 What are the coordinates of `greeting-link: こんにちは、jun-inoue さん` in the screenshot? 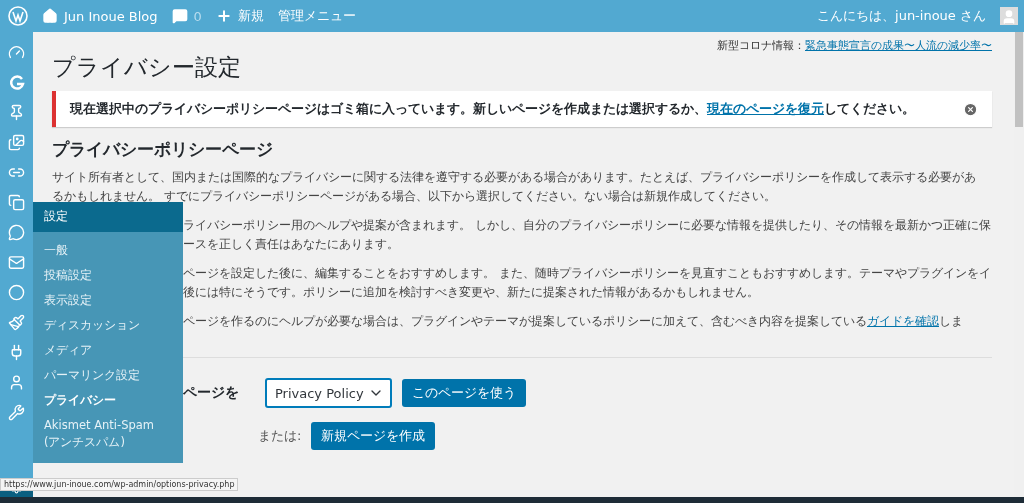 It's located at (901, 16).